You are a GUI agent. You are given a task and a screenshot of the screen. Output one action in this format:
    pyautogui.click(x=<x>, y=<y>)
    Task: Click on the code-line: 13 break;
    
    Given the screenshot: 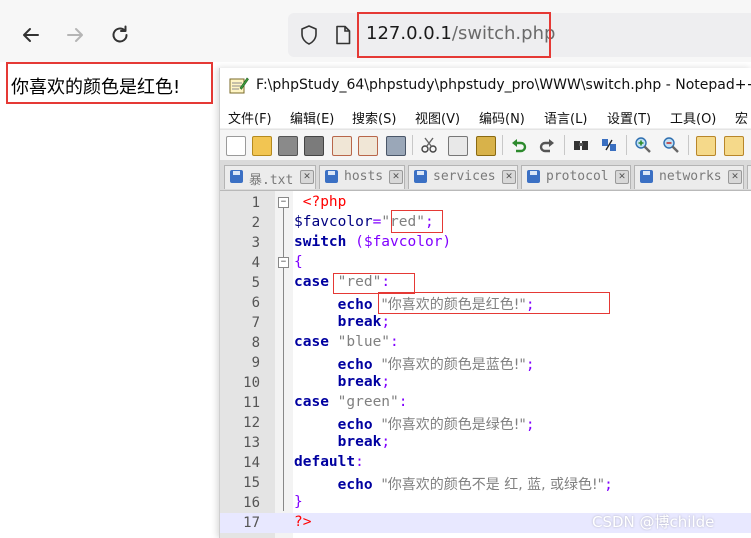 What is the action you would take?
    pyautogui.click(x=485, y=443)
    